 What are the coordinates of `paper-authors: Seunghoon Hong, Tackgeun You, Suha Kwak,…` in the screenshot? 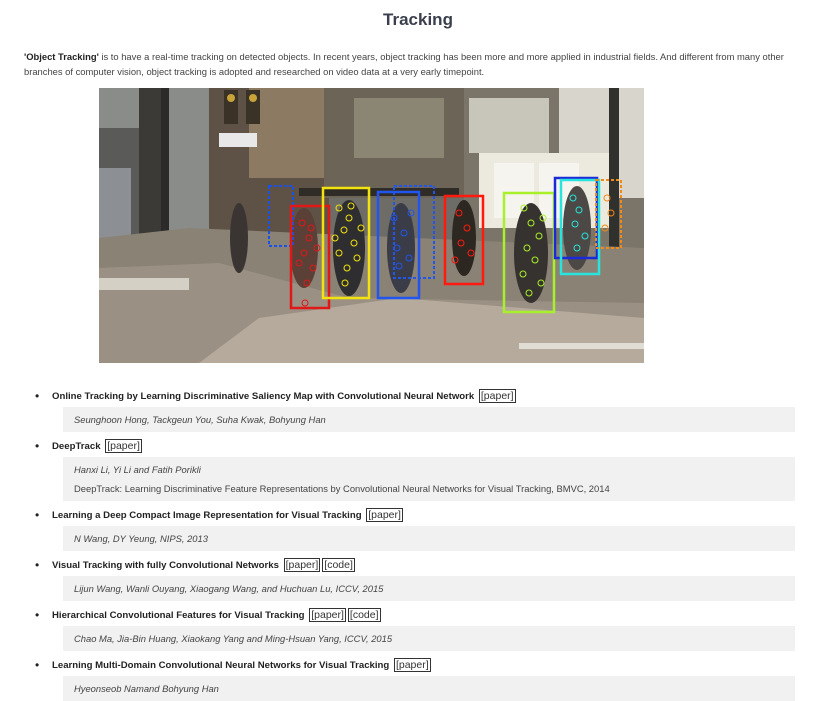 It's located at (200, 419).